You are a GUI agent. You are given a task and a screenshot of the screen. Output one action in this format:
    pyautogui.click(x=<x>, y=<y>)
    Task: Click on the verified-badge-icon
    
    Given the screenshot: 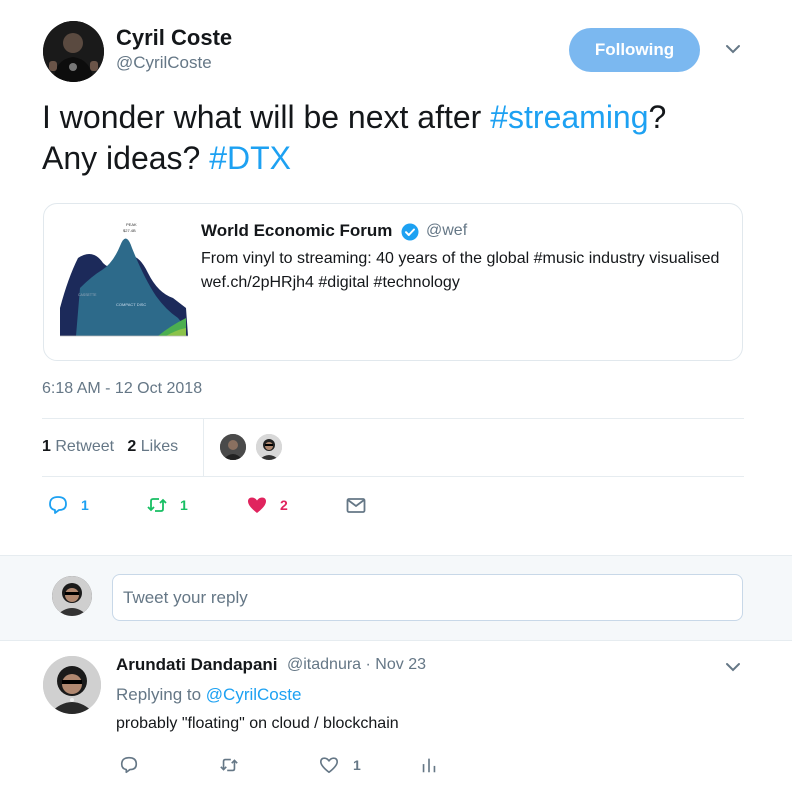 What is the action you would take?
    pyautogui.click(x=410, y=232)
    